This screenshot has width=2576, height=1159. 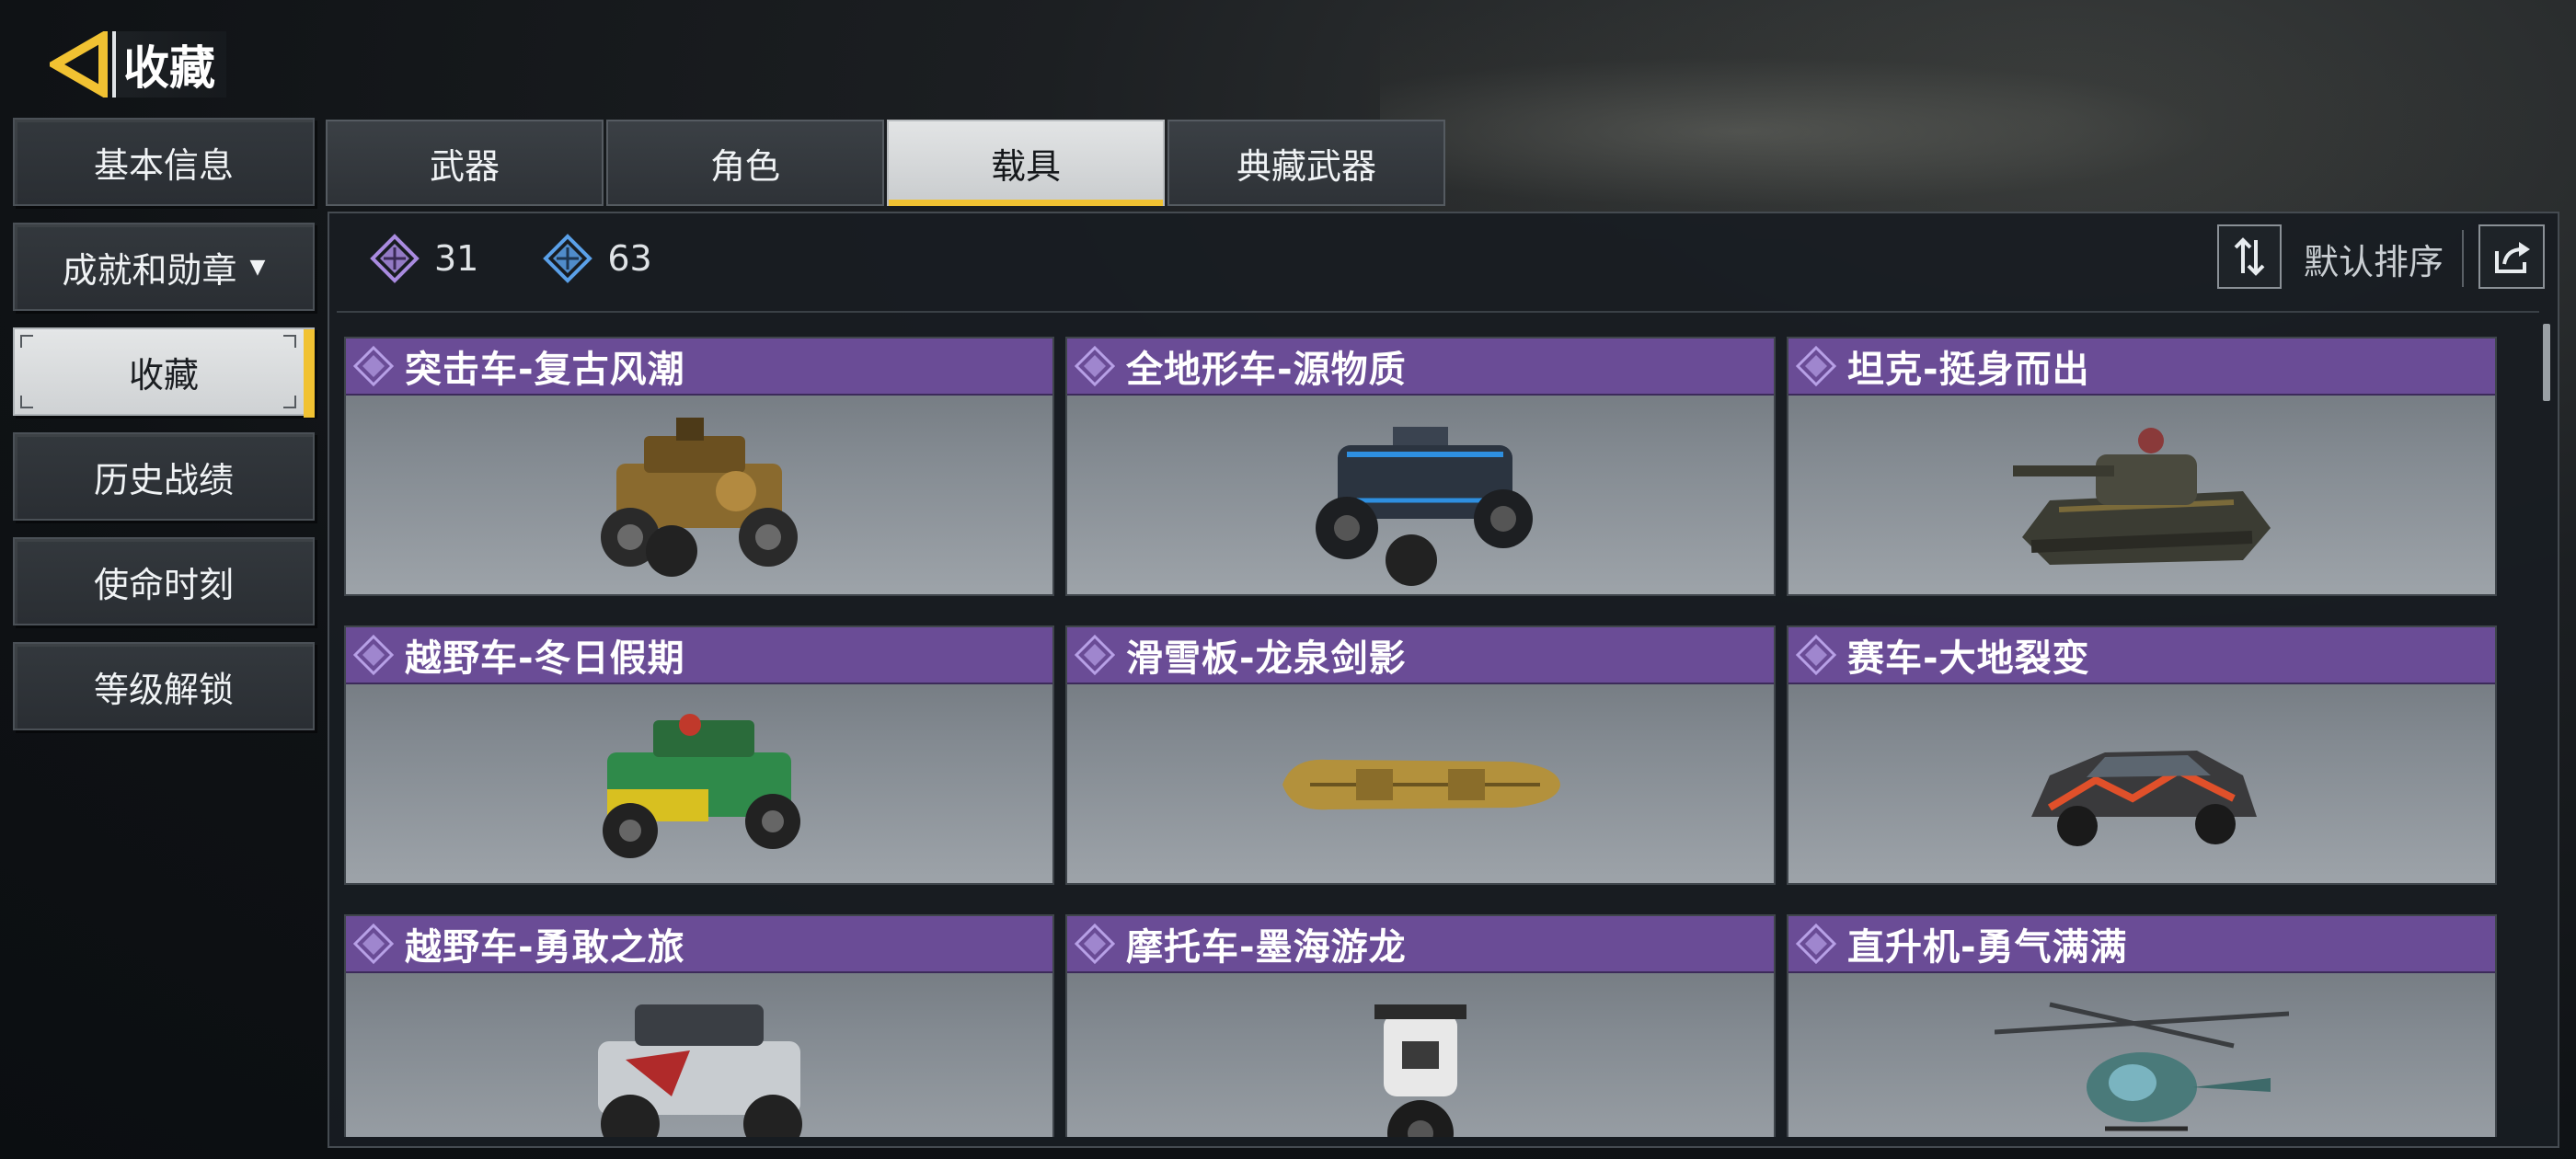 I want to click on card-title-bar: 坦克-挺身而出, so click(x=2141, y=367).